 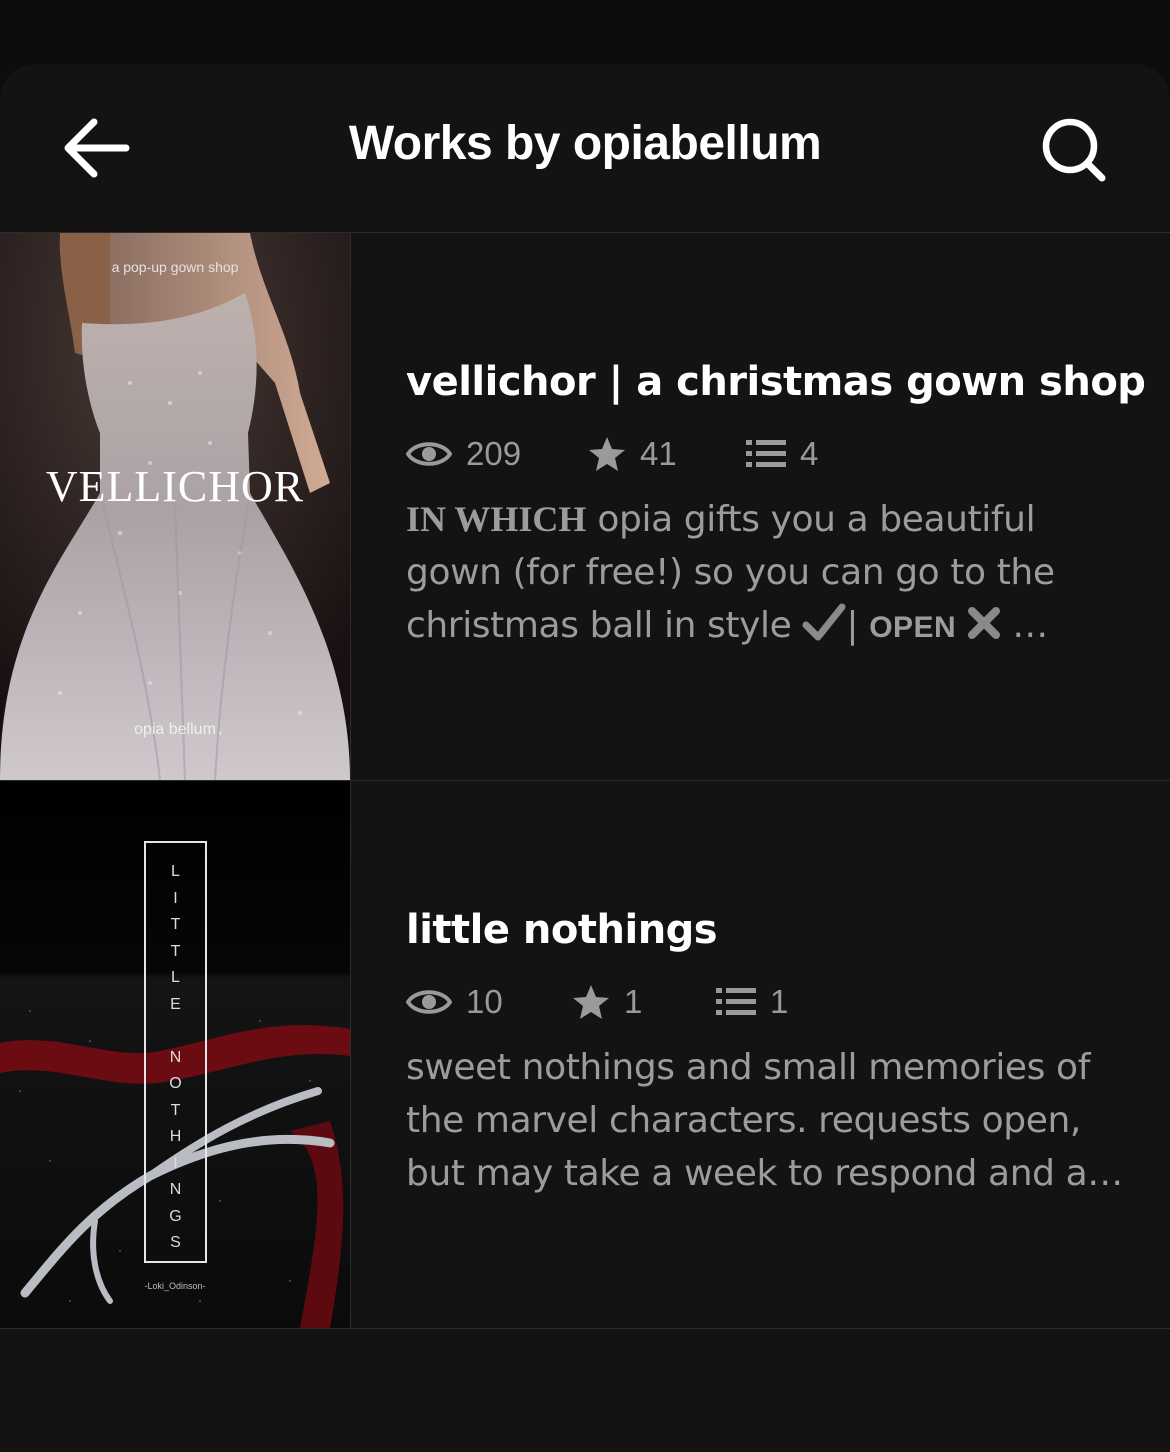 What do you see at coordinates (984, 623) in the screenshot?
I see `cross-mark-icon` at bounding box center [984, 623].